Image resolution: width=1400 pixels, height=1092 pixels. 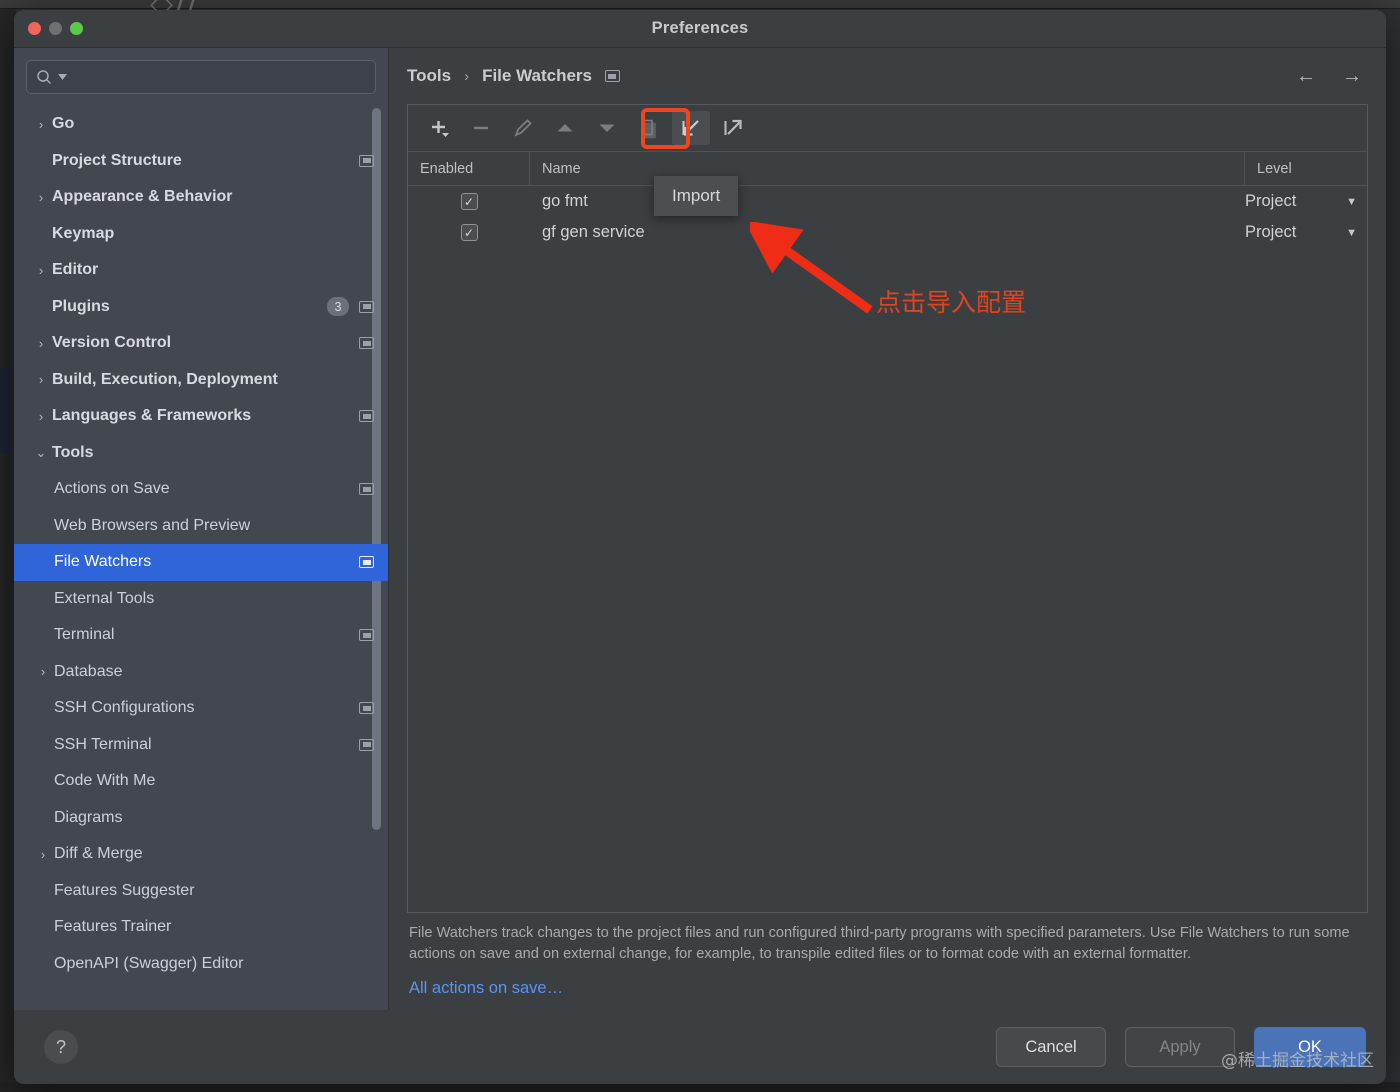 What do you see at coordinates (103, 744) in the screenshot?
I see `sidebar-item-label: SSH Terminal` at bounding box center [103, 744].